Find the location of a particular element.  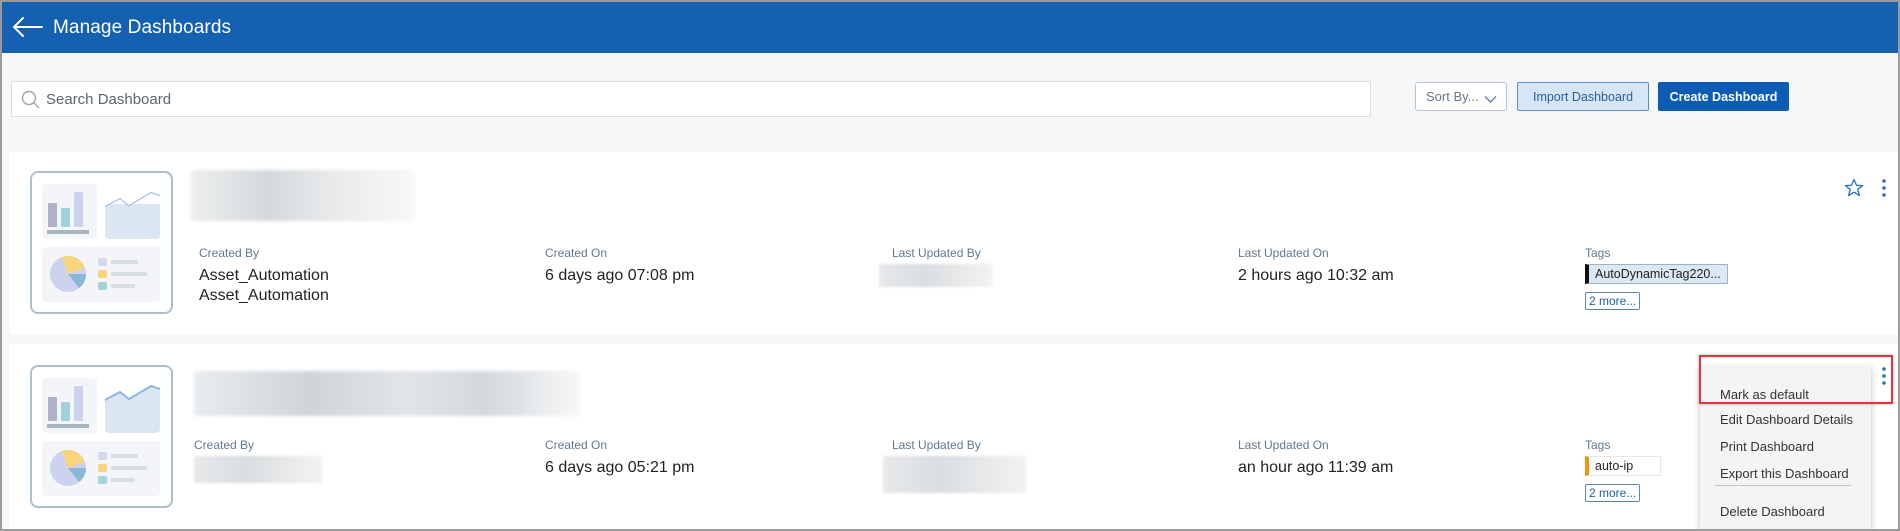

menu-item-print-dashboard: Print Dashboard is located at coordinates (1767, 446).